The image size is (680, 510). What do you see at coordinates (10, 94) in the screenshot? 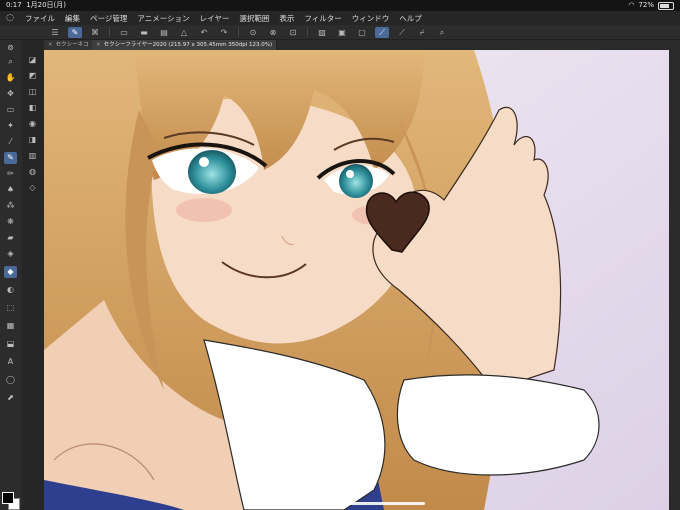
I see `move-icon: ✥` at bounding box center [10, 94].